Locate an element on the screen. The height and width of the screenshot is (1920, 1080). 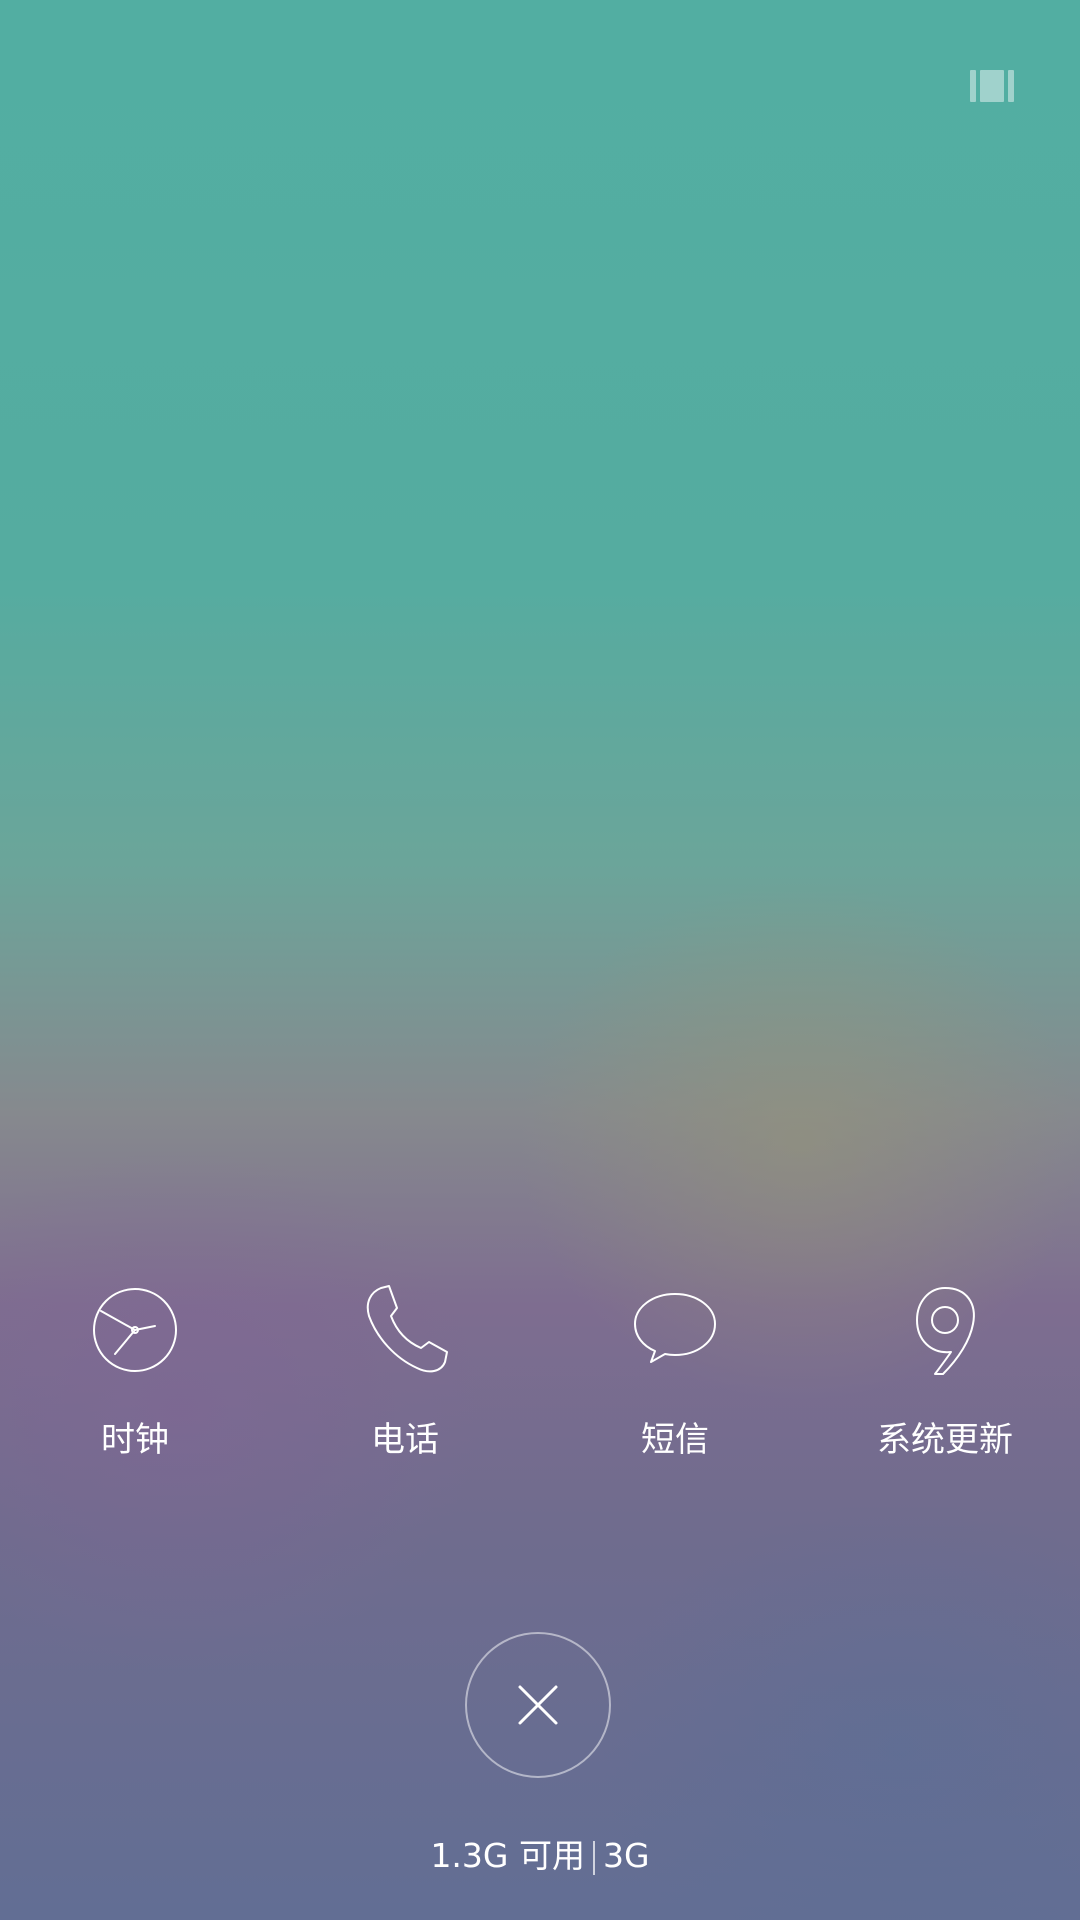
memory-indicator-icon is located at coordinates (992, 86).